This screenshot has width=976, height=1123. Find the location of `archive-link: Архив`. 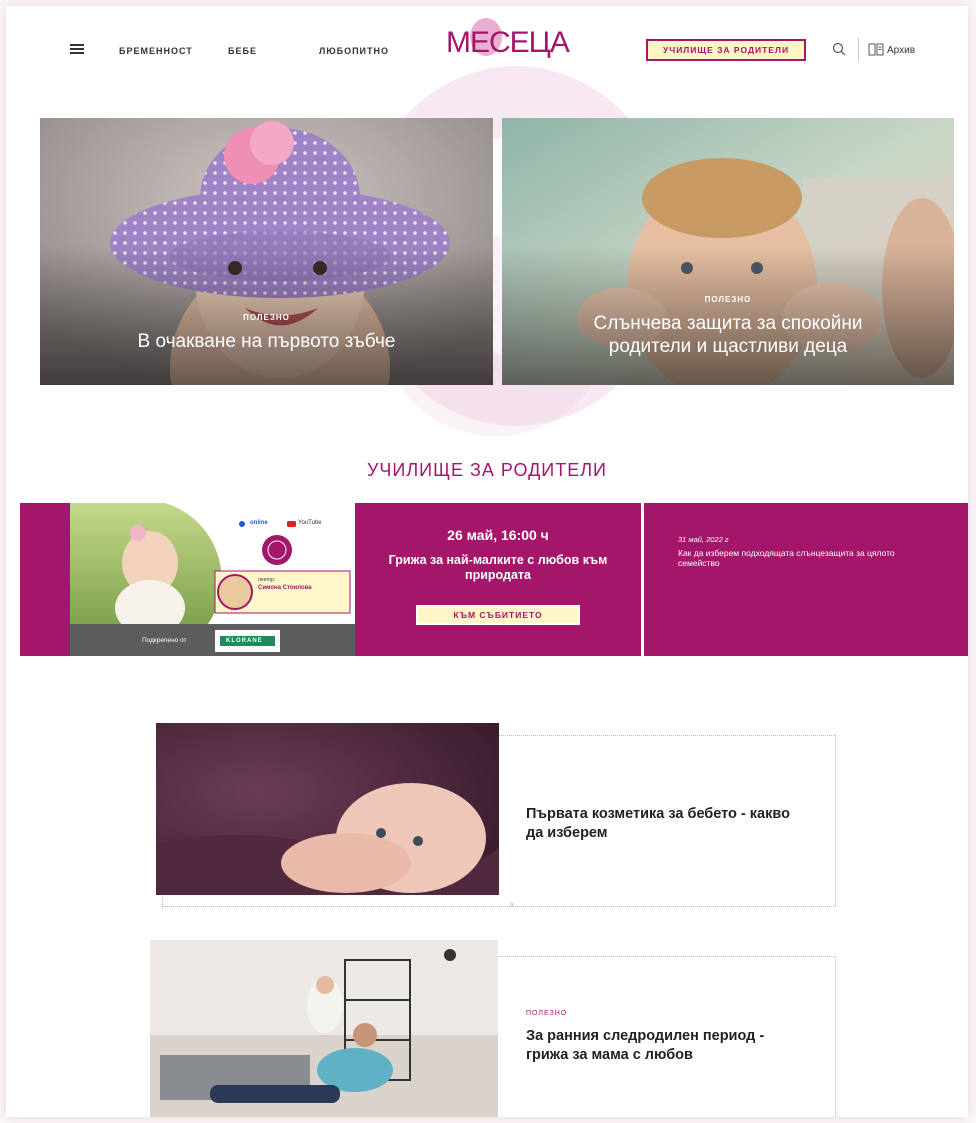

archive-link: Архив is located at coordinates (891, 49).